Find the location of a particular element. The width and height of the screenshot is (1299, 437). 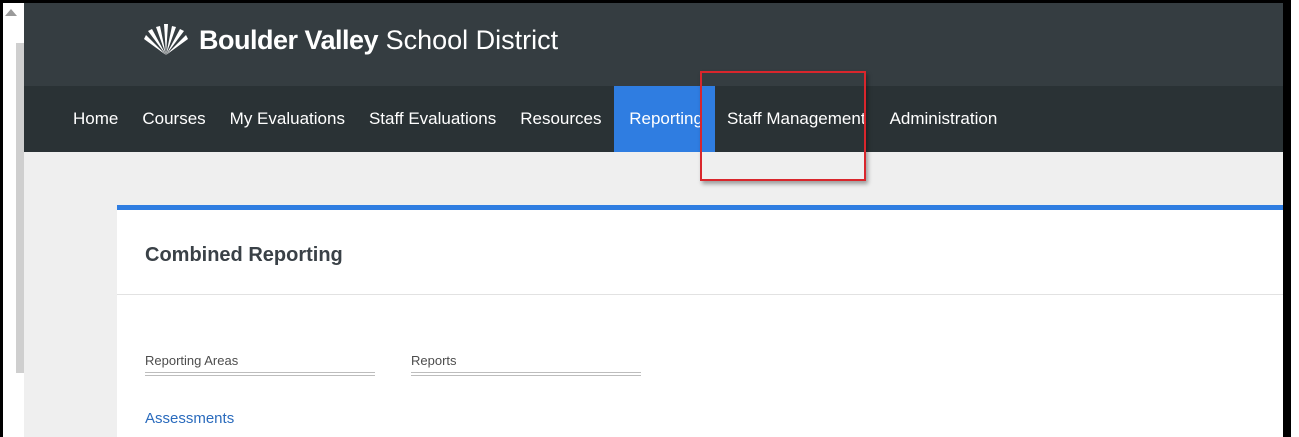

scrollbar-track is located at coordinates (20, 208).